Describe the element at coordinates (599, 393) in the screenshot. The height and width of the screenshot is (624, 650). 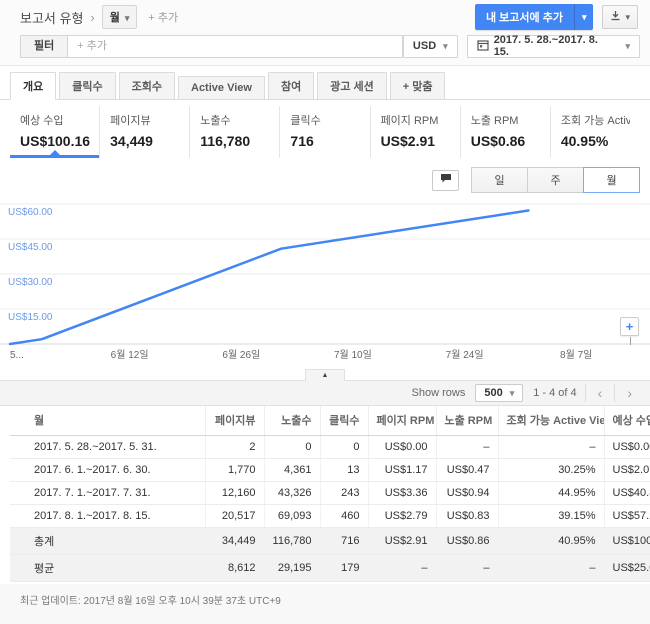
I see `prev-page-button: ‹` at that location.